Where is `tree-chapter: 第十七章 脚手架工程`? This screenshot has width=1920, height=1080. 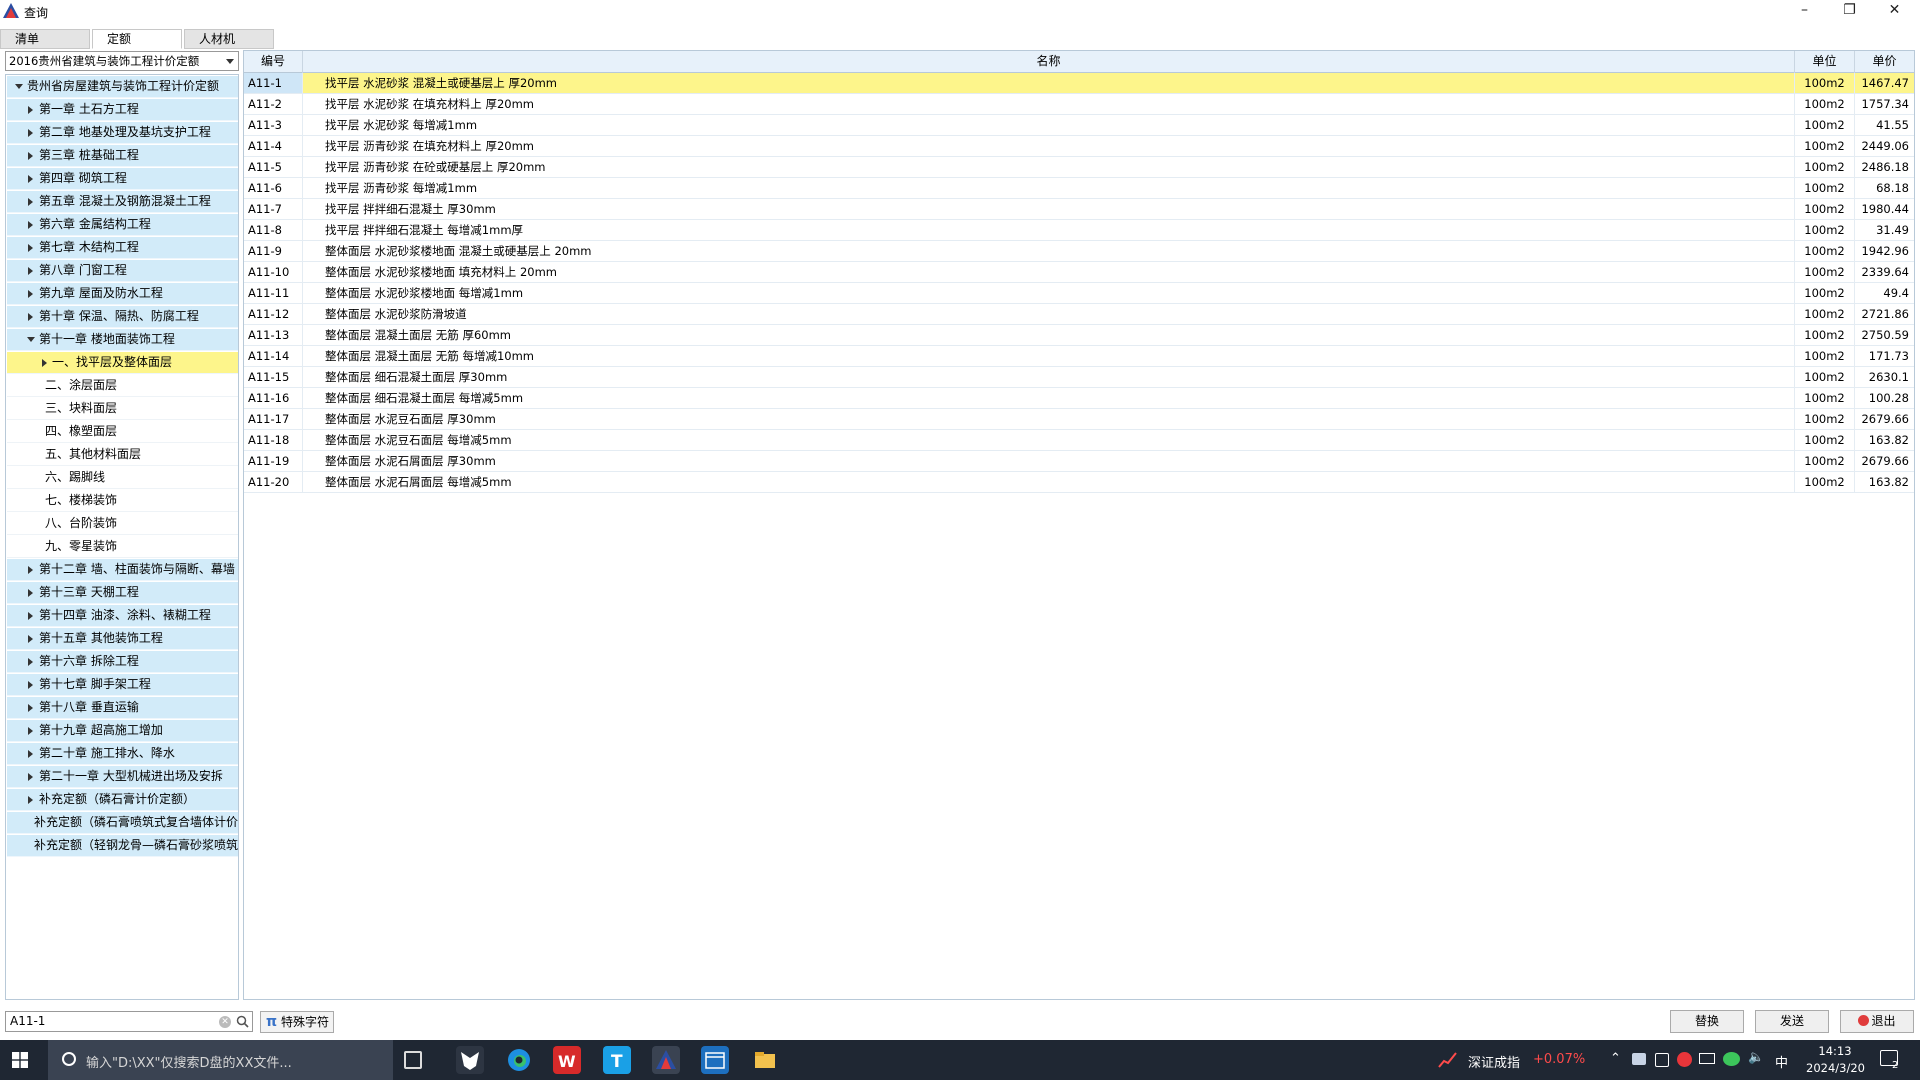 tree-chapter: 第十七章 脚手架工程 is located at coordinates (122, 685).